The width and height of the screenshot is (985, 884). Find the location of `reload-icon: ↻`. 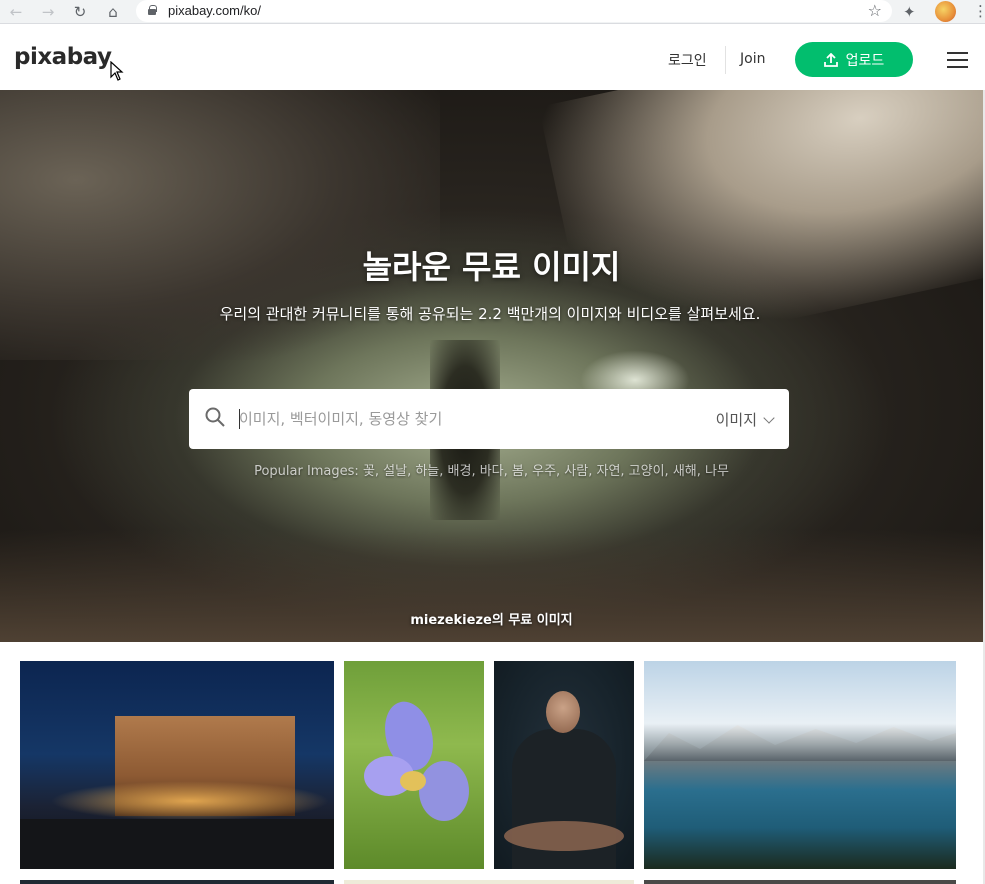

reload-icon: ↻ is located at coordinates (80, 12).